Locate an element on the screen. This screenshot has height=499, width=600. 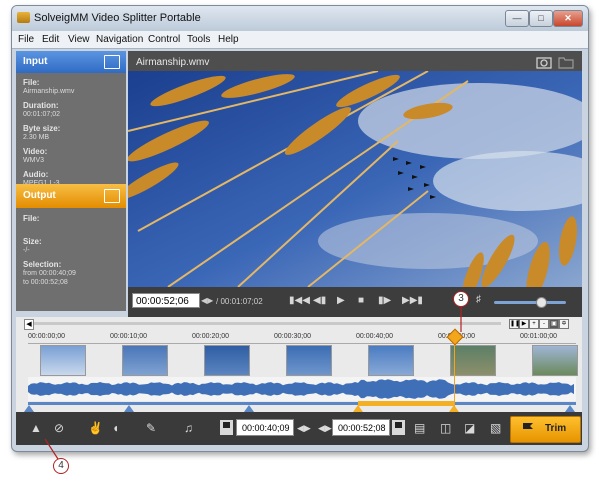
pause-icon: ❚❚ is located at coordinates (514, 324).